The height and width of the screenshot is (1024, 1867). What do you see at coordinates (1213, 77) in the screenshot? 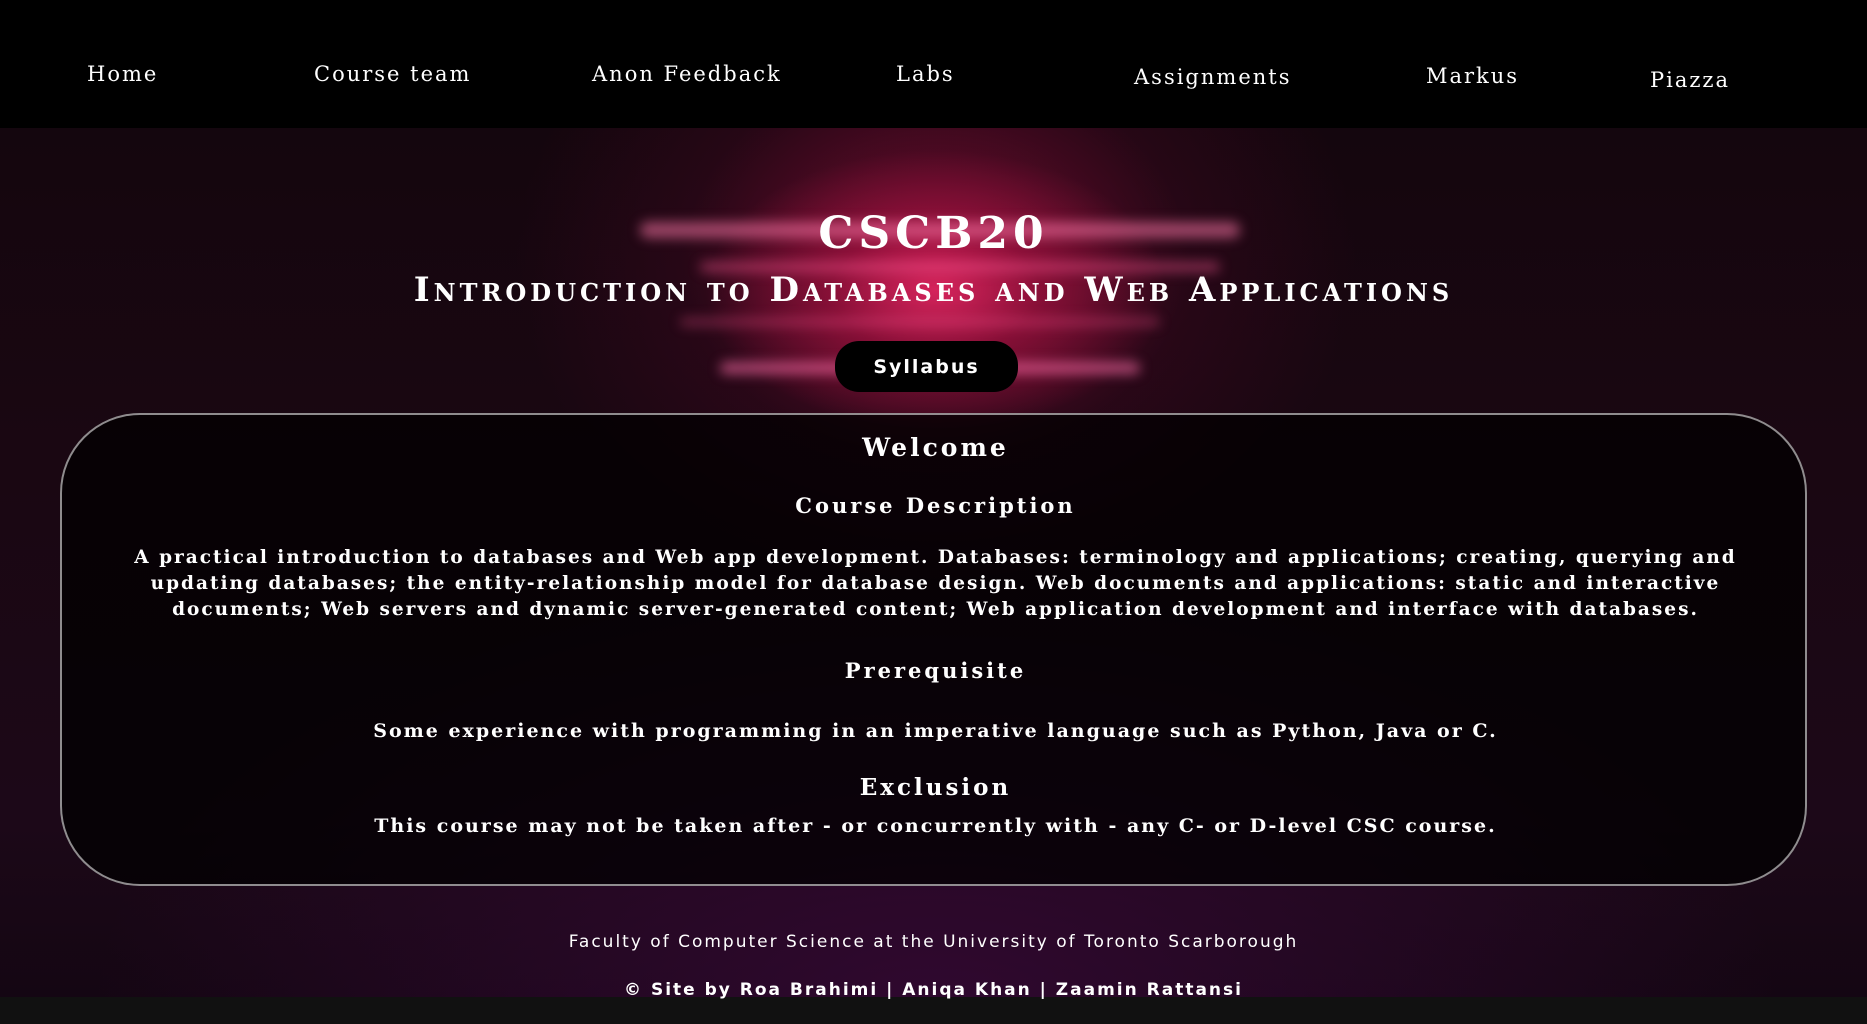
I see `nav-assignments-link: Assignments` at bounding box center [1213, 77].